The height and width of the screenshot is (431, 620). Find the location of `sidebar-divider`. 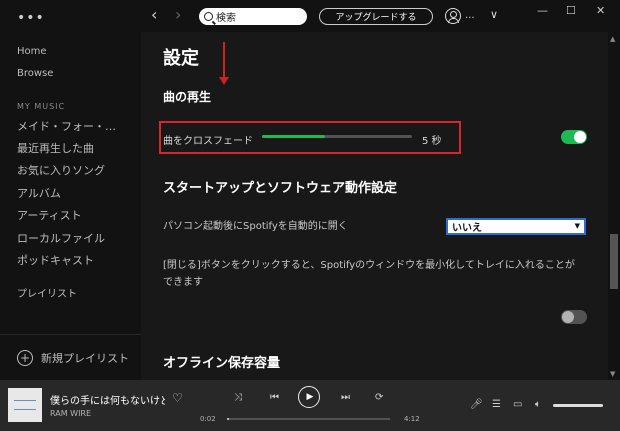

sidebar-divider is located at coordinates (70, 334).